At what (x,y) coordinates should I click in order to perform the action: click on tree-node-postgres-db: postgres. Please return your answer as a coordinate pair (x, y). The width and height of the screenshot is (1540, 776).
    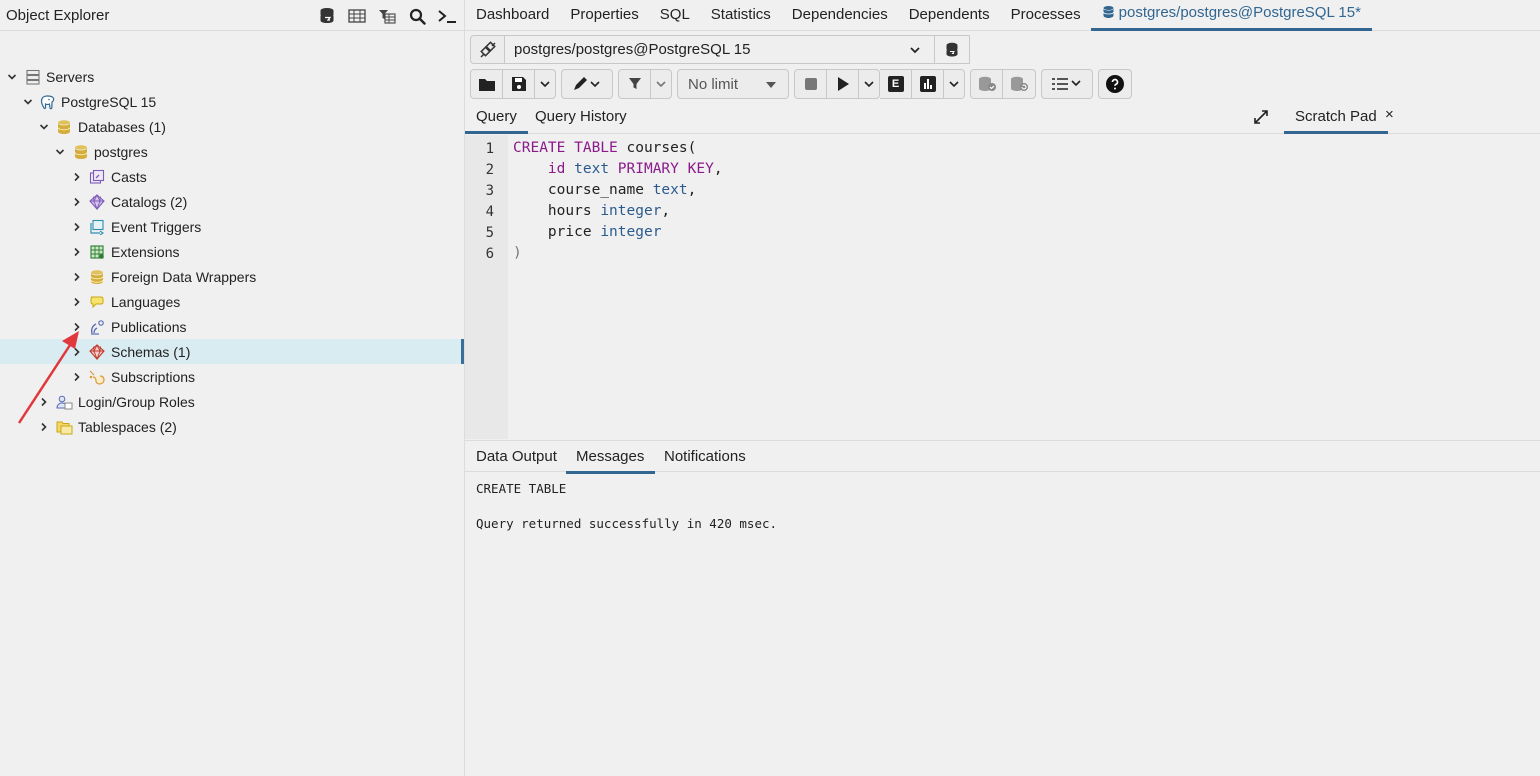
    Looking at the image, I should click on (232, 151).